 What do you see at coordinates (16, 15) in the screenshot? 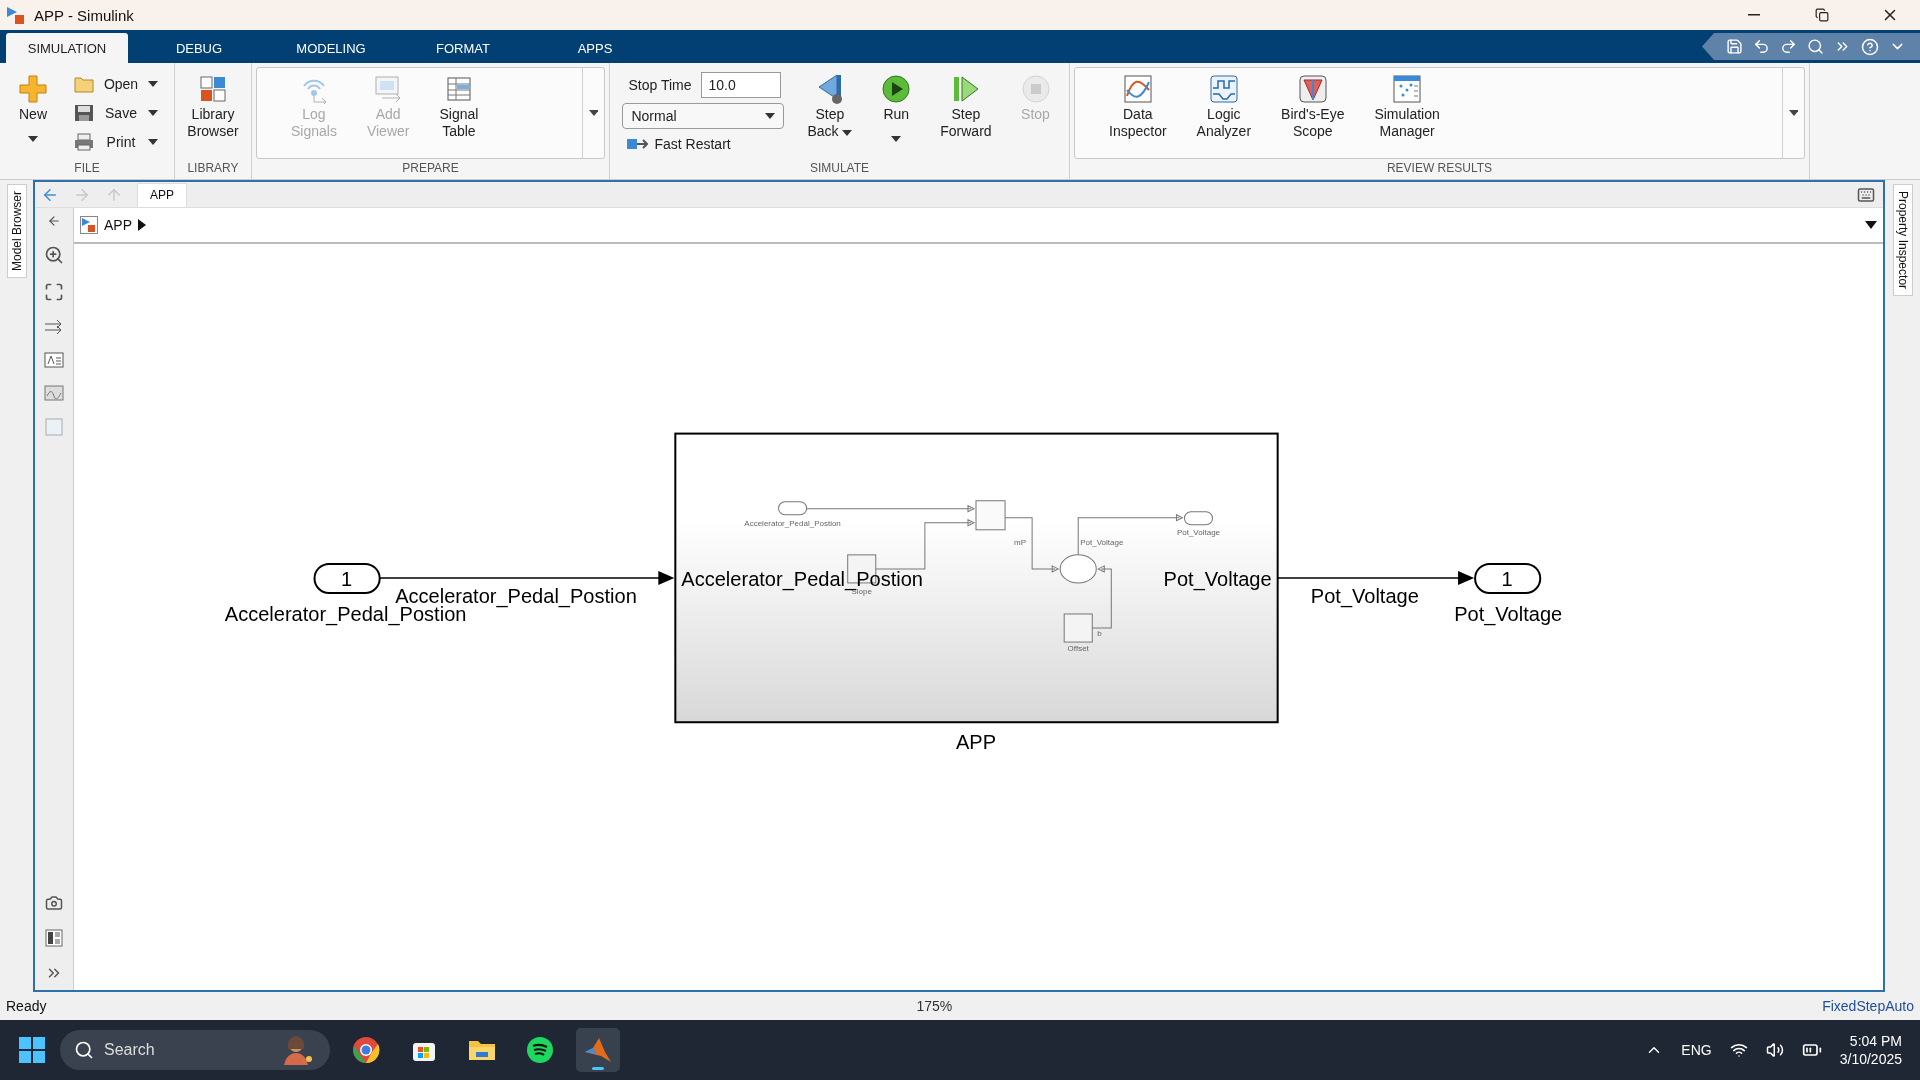
I see `app-logo-icon` at bounding box center [16, 15].